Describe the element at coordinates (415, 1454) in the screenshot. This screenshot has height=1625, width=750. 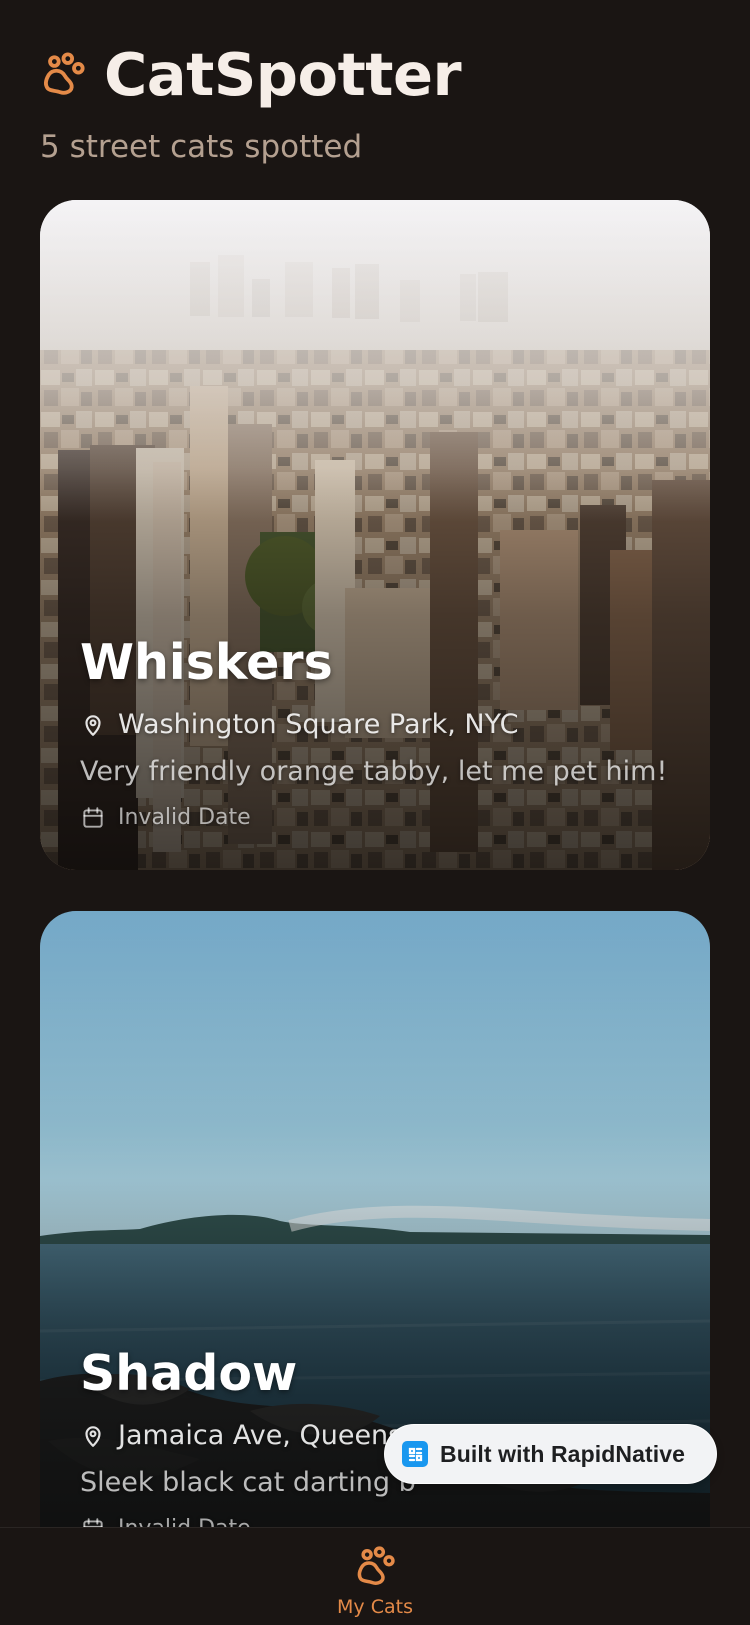
I see `rapidnative-logo-icon` at that location.